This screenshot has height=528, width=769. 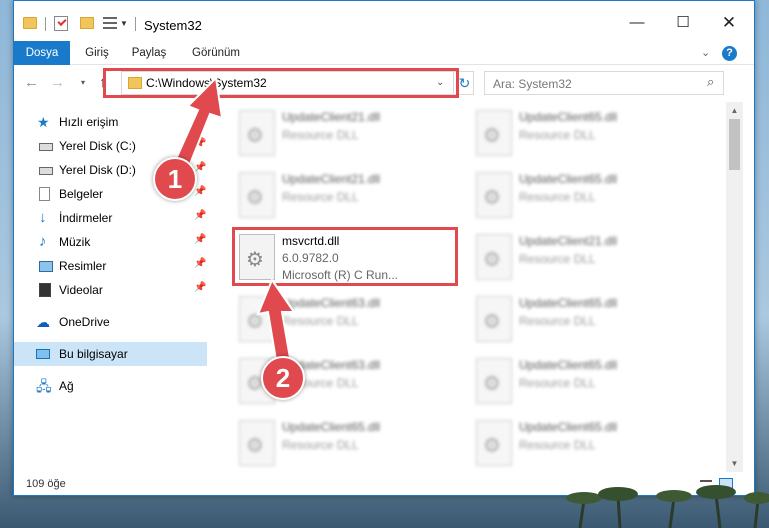 What do you see at coordinates (683, 23) in the screenshot?
I see `maximize-button: ☐` at bounding box center [683, 23].